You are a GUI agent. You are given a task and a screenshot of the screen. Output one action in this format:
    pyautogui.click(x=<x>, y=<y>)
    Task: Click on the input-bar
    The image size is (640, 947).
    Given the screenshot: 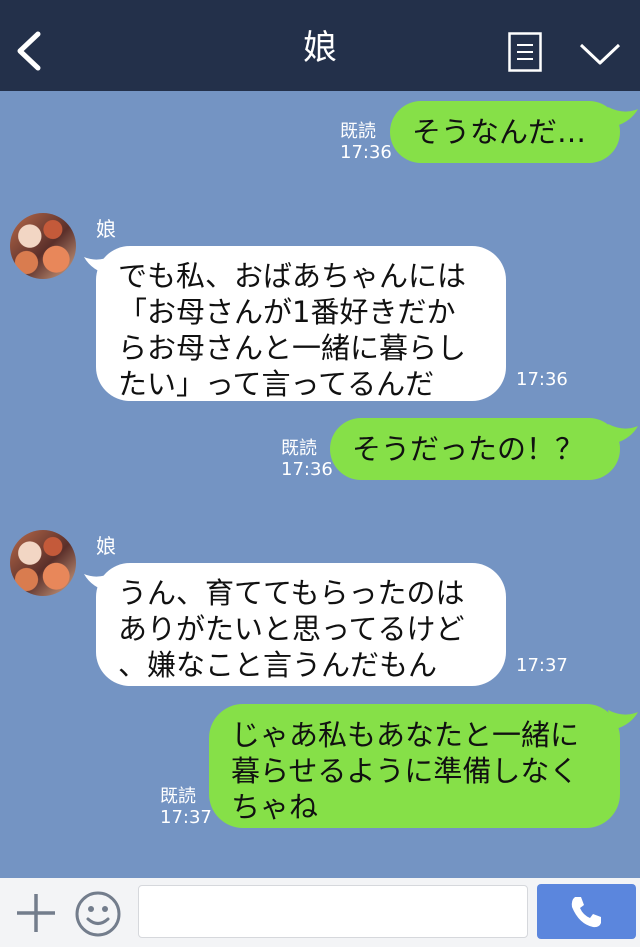 What is the action you would take?
    pyautogui.click(x=320, y=912)
    